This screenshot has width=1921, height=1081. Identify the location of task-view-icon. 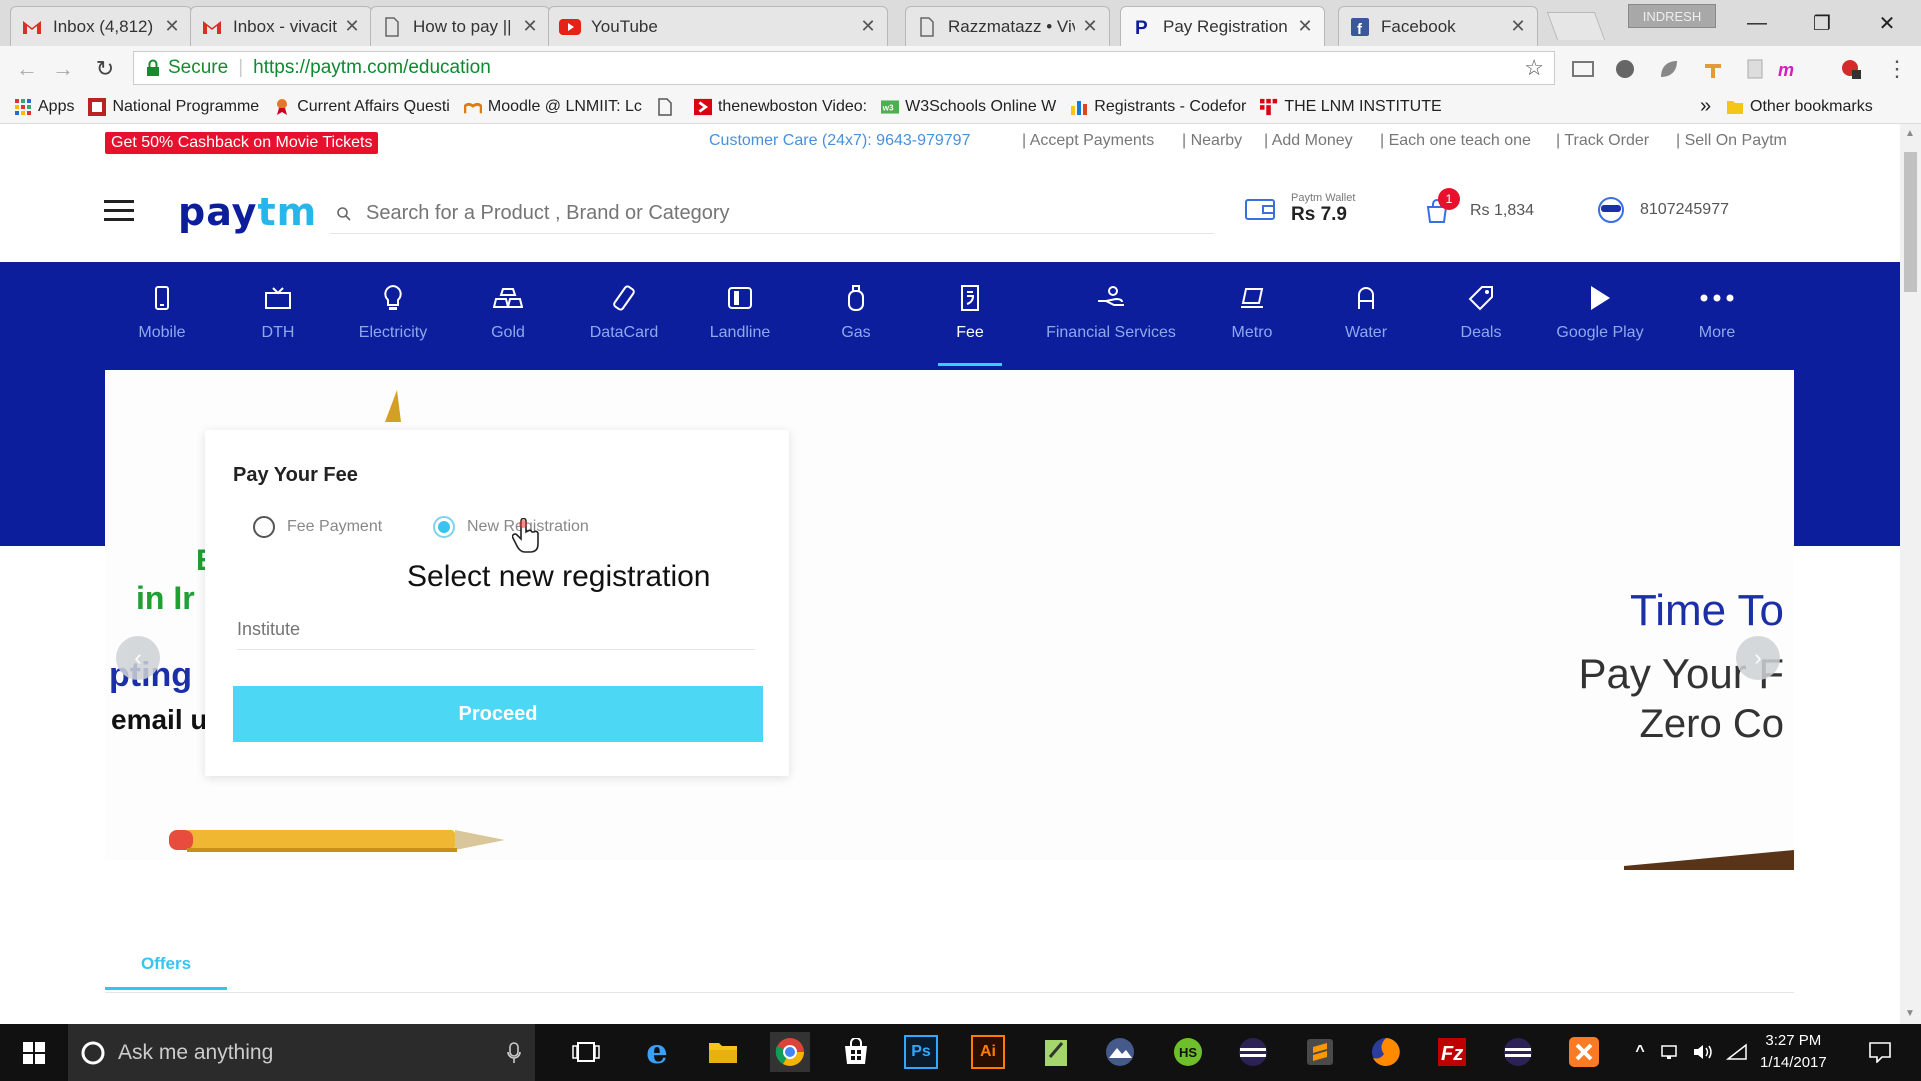
(586, 1052).